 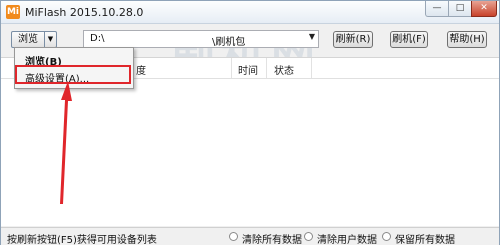 What do you see at coordinates (353, 39) in the screenshot?
I see `refresh-button: 刷新(R)` at bounding box center [353, 39].